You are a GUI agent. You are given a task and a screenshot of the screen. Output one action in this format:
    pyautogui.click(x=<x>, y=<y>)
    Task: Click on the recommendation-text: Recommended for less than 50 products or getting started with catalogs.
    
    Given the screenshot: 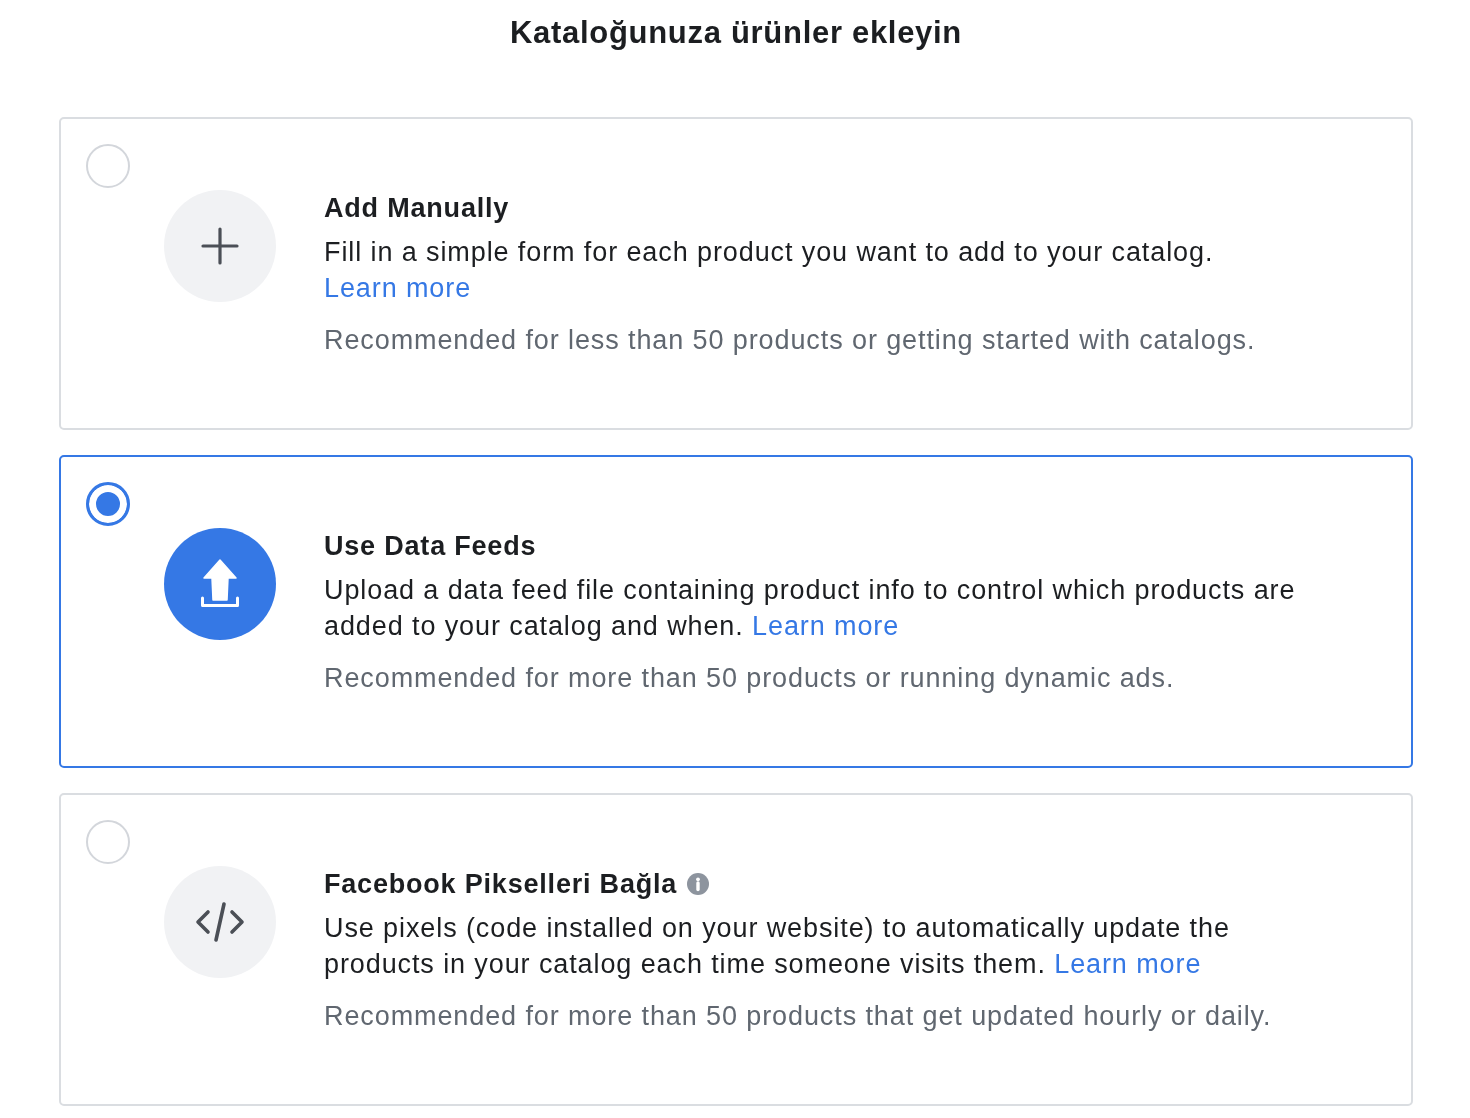 What is the action you would take?
    pyautogui.click(x=790, y=340)
    